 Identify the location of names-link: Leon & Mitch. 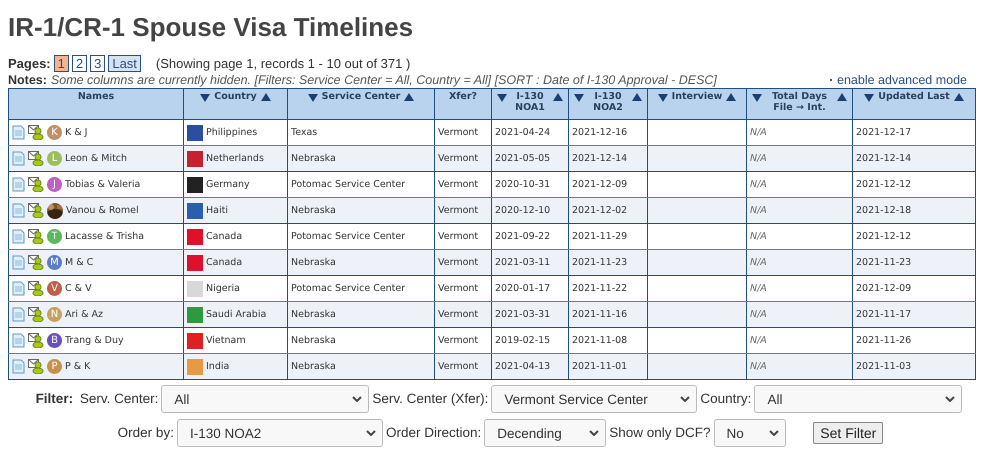
(96, 158).